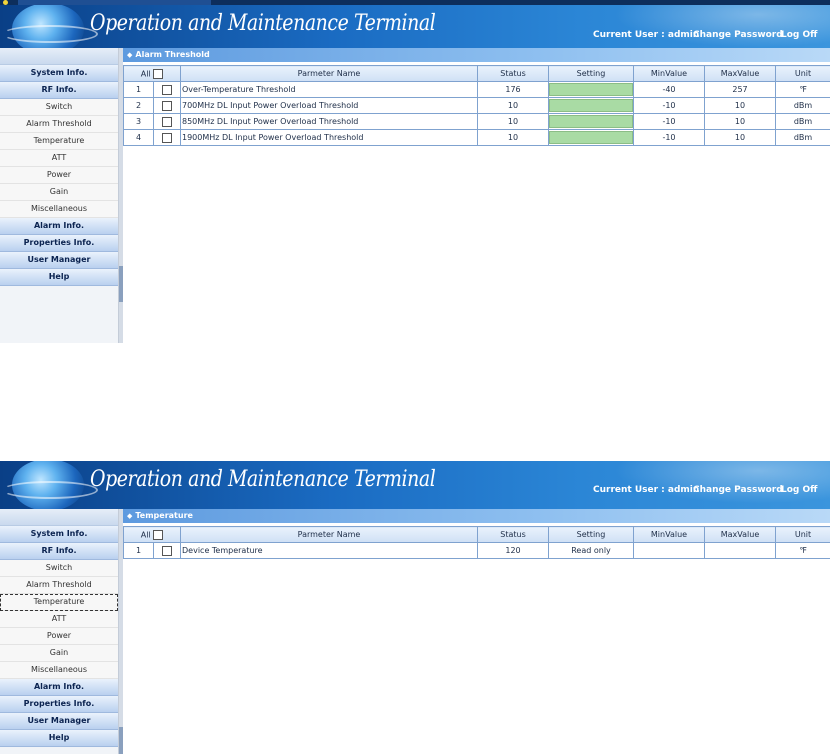  Describe the element at coordinates (263, 479) in the screenshot. I see `app-title: Operation and Maintenance Terminal` at that location.